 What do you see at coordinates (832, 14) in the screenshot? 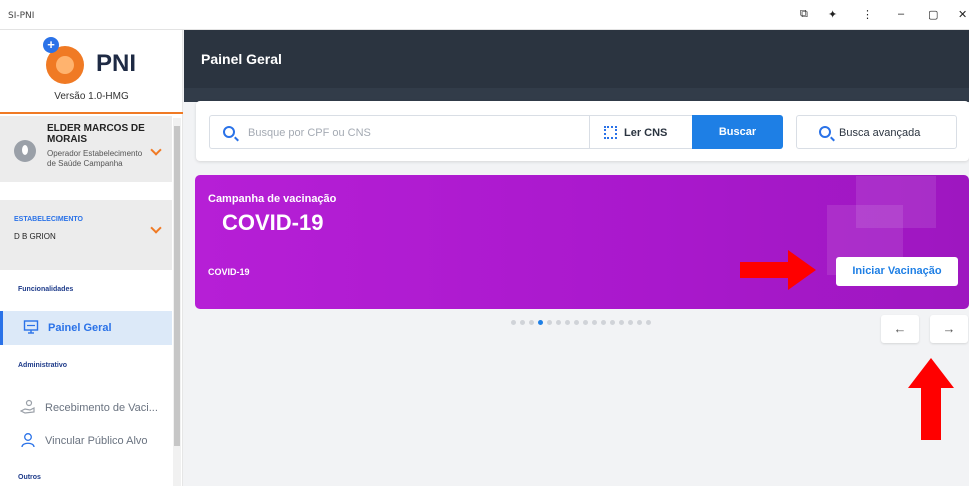
I see `extensions-icon: ✦` at bounding box center [832, 14].